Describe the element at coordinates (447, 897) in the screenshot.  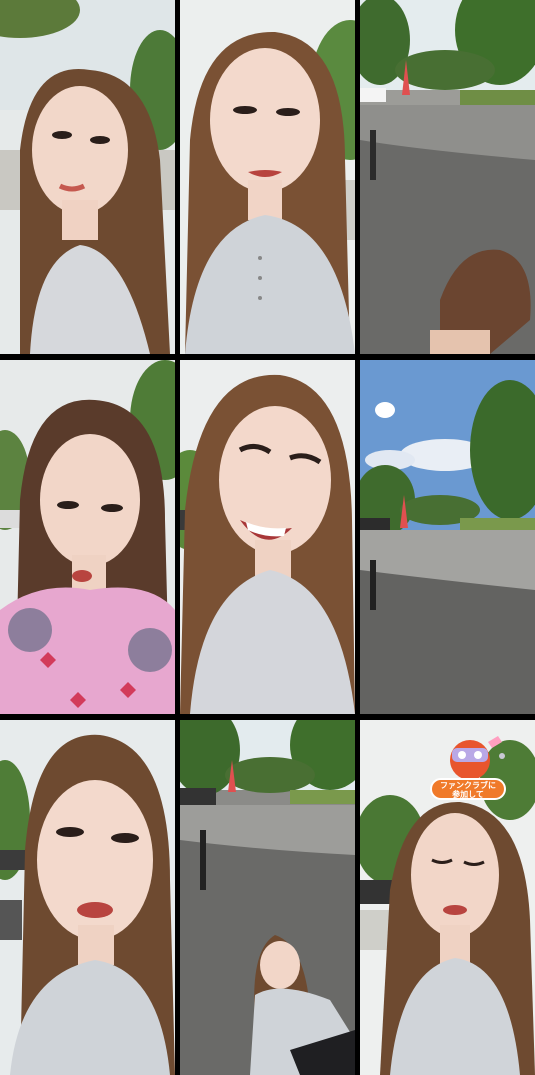
I see `video-tile-9: ファンクラブに 参加して` at that location.